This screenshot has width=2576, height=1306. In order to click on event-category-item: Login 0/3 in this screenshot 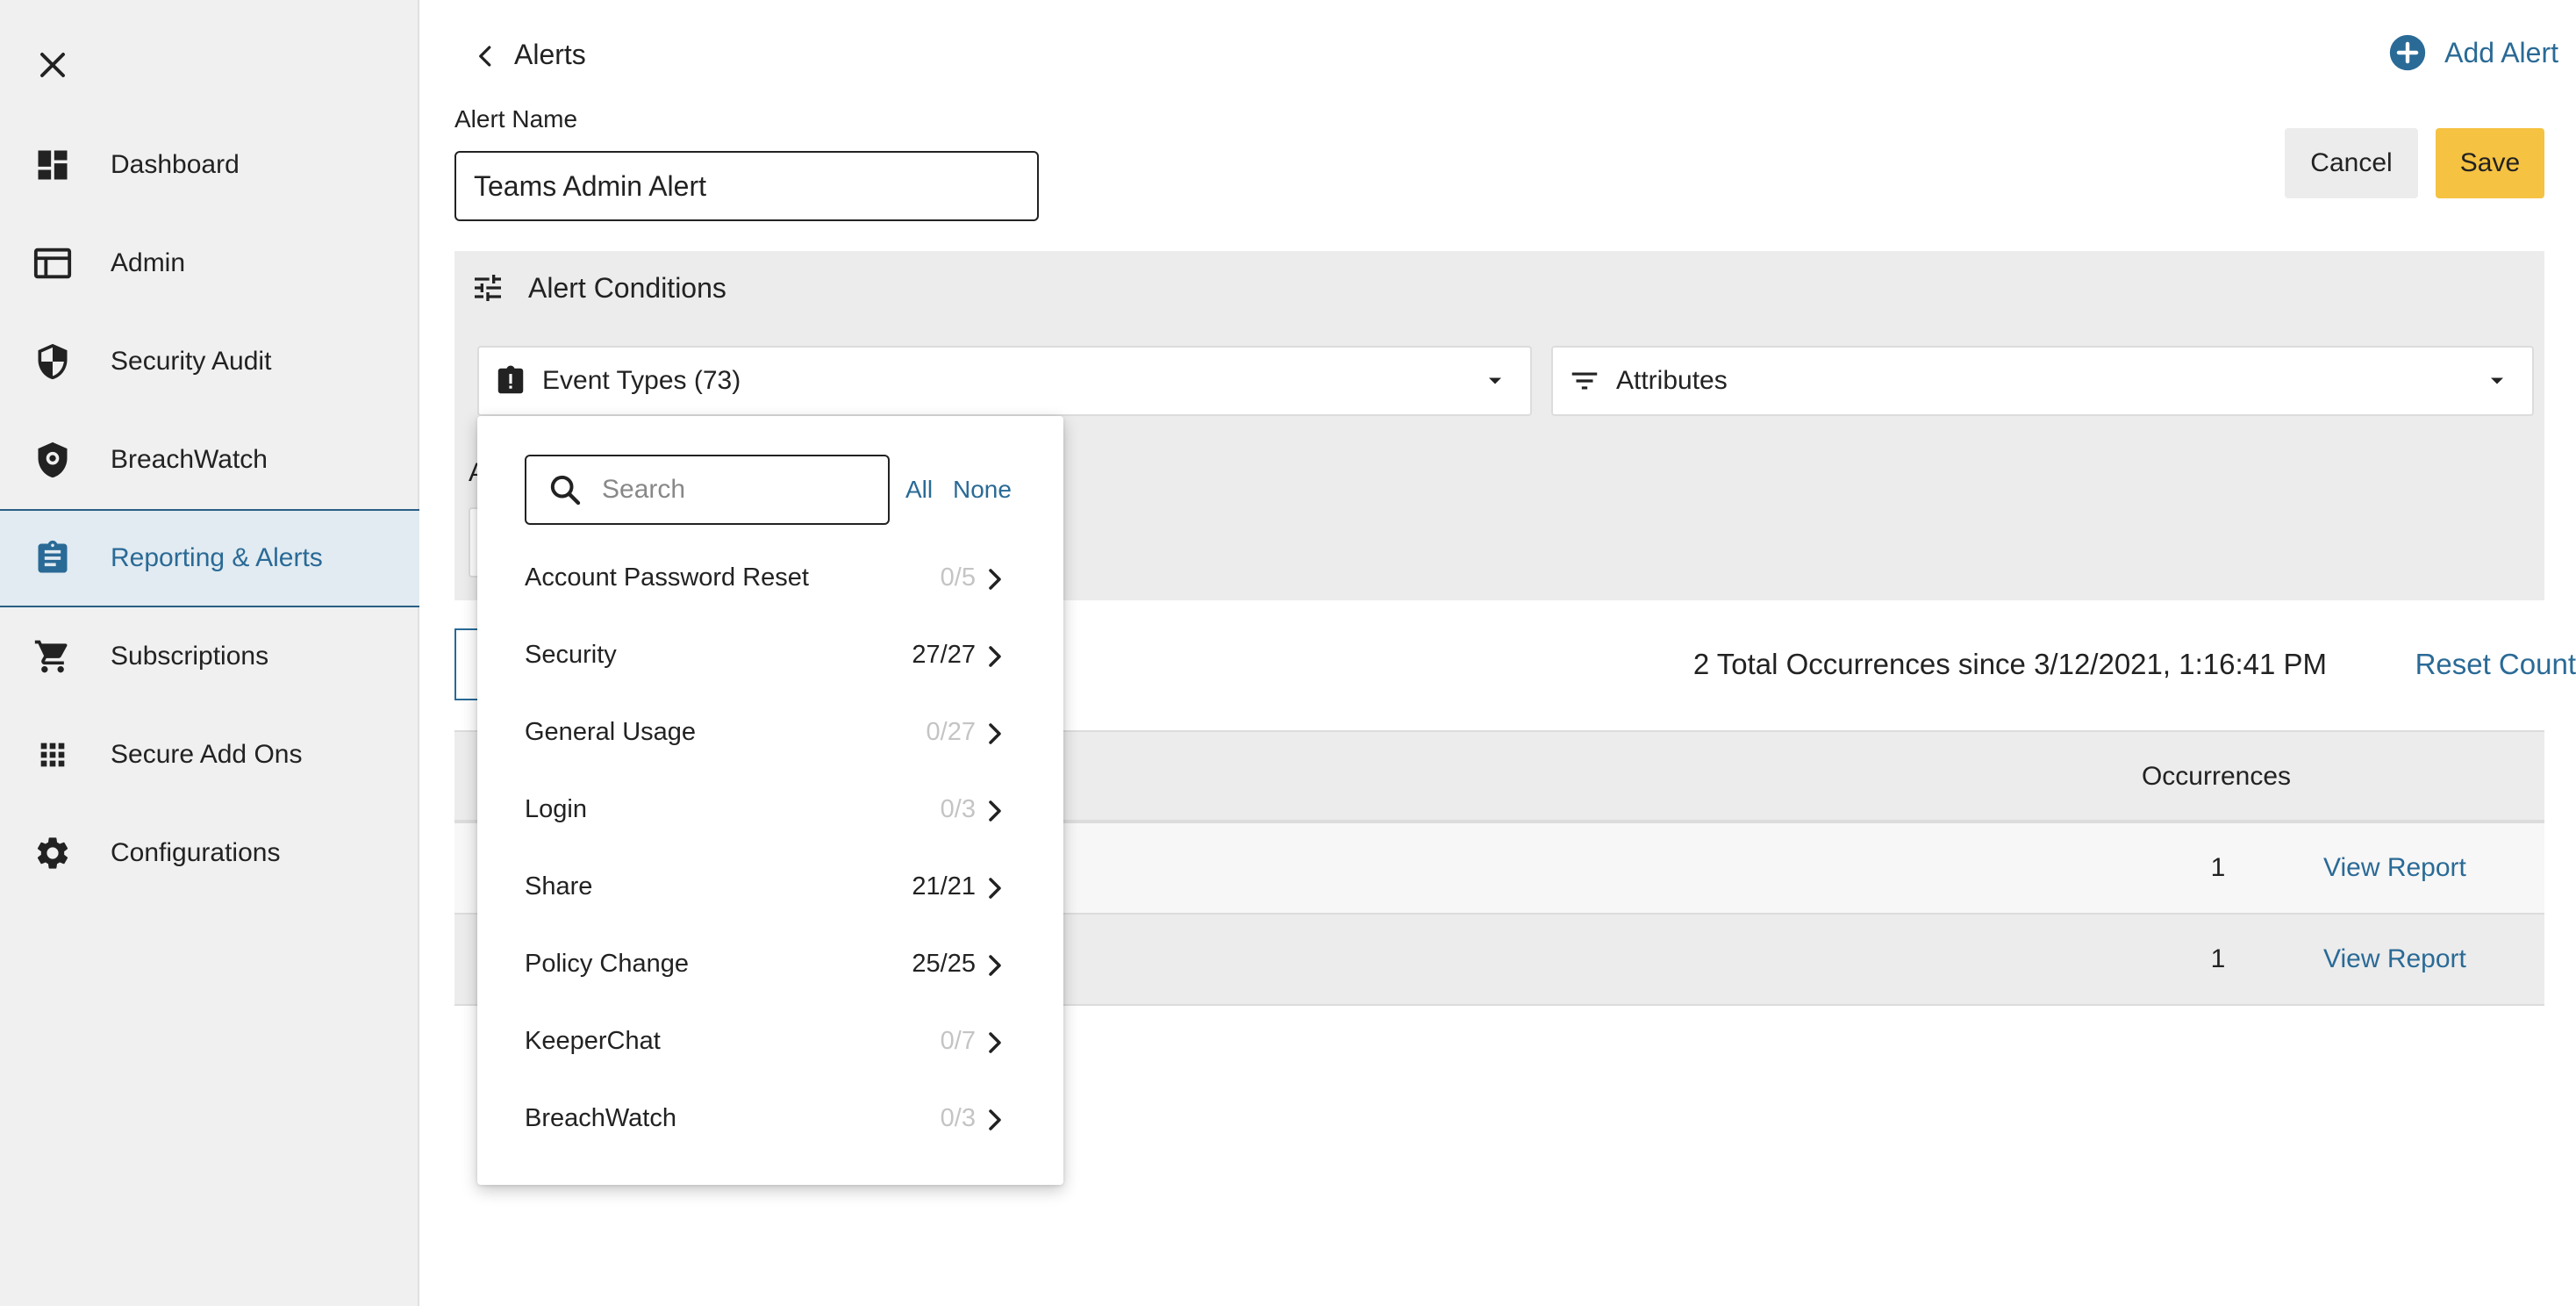, I will do `click(770, 812)`.